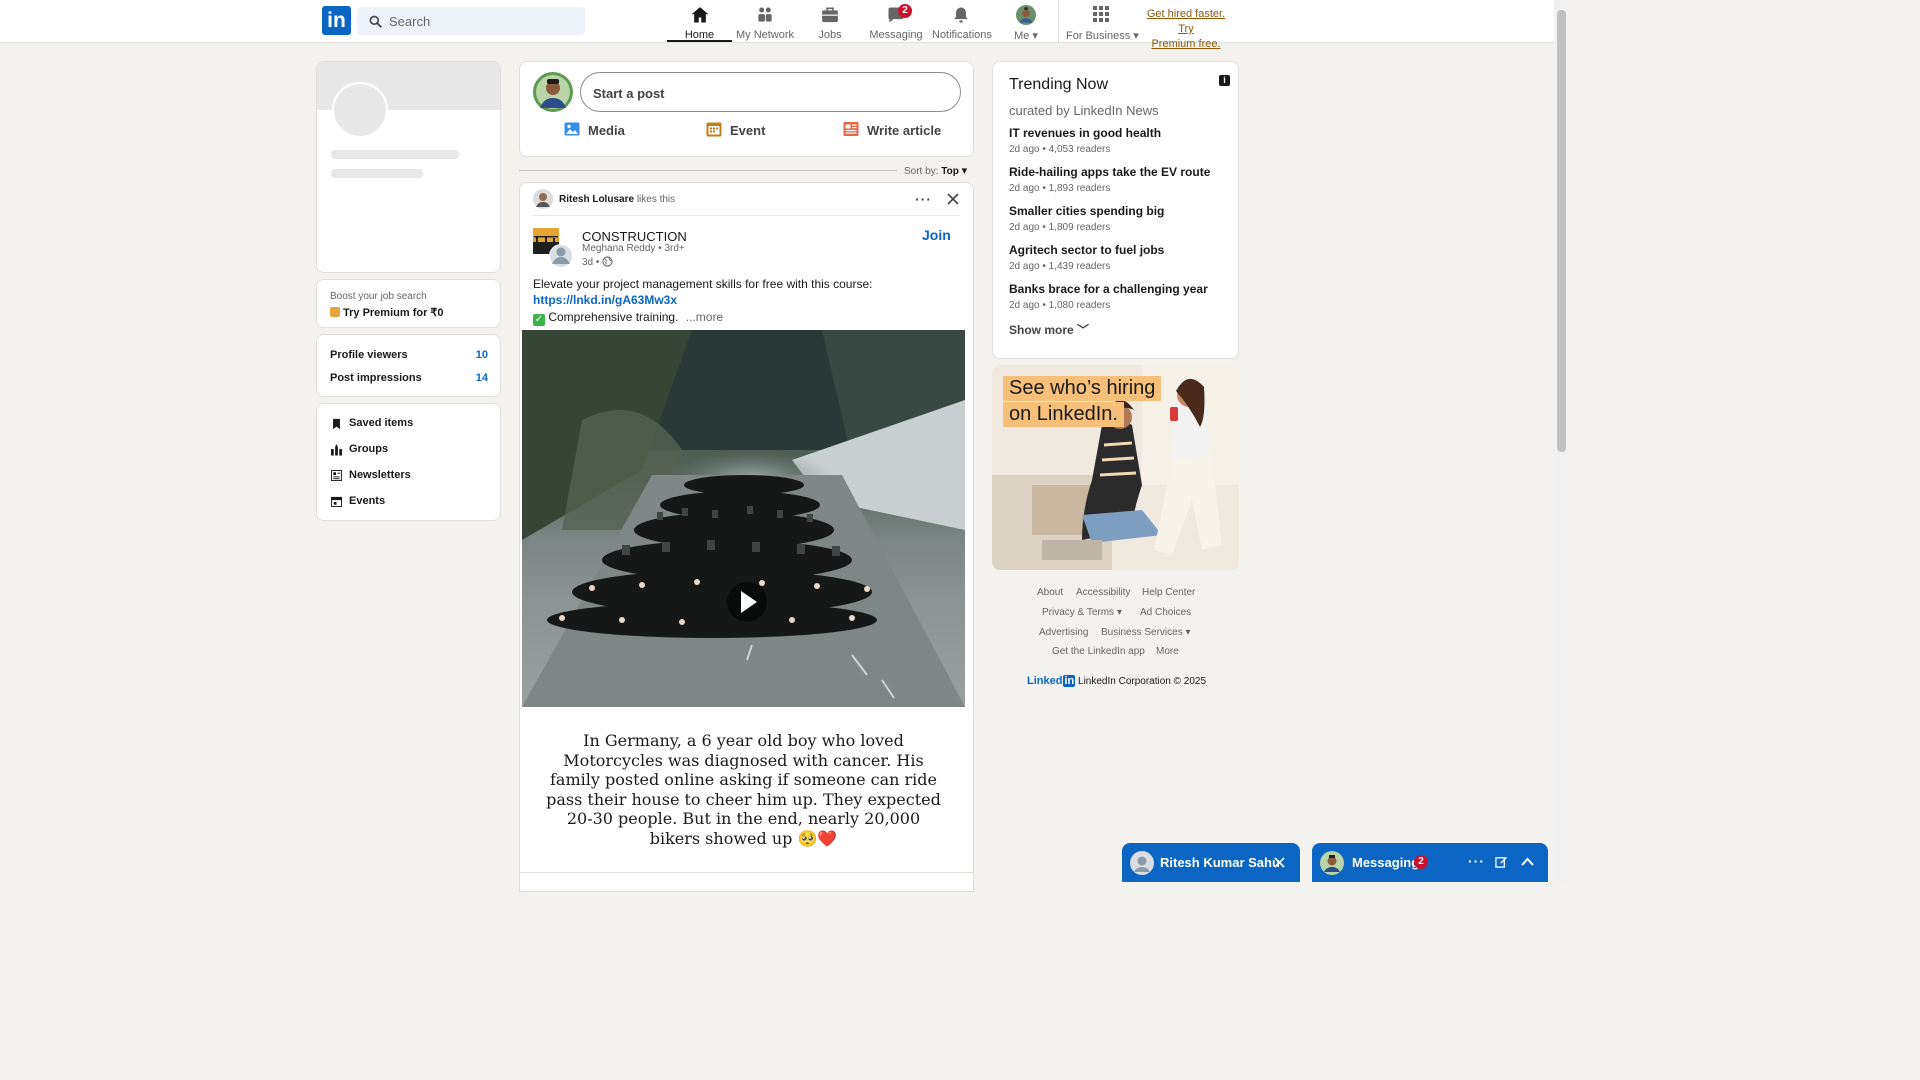 This screenshot has width=1920, height=1080. I want to click on footer-copyright: Linked in LinkedIn Corporation © 2025, so click(1117, 681).